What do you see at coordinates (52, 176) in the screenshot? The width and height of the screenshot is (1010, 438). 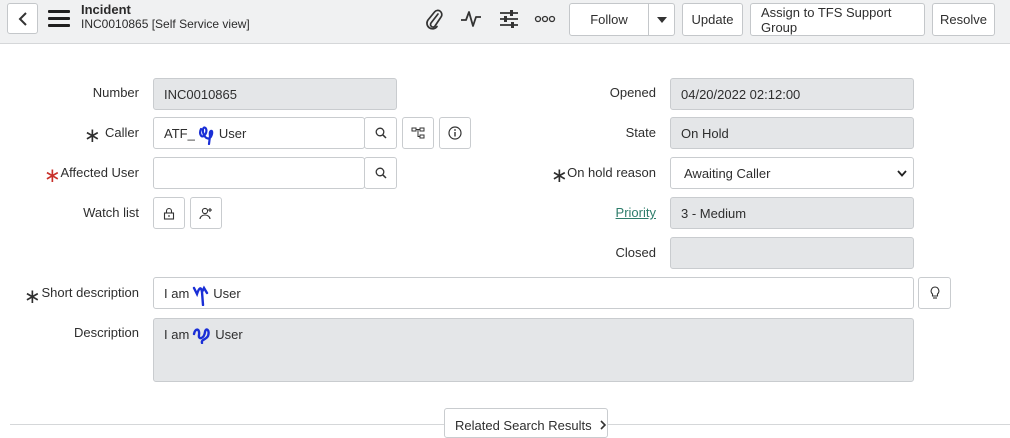 I see `affected-user-mandatory-indicator: ∗` at bounding box center [52, 176].